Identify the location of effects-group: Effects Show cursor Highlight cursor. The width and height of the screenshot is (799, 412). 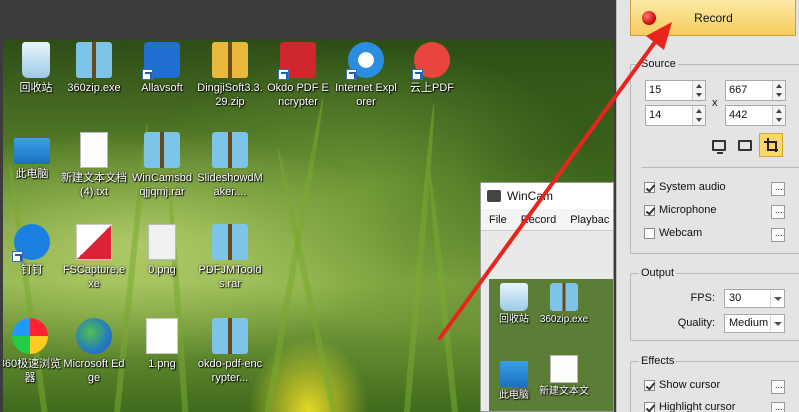
(714, 383).